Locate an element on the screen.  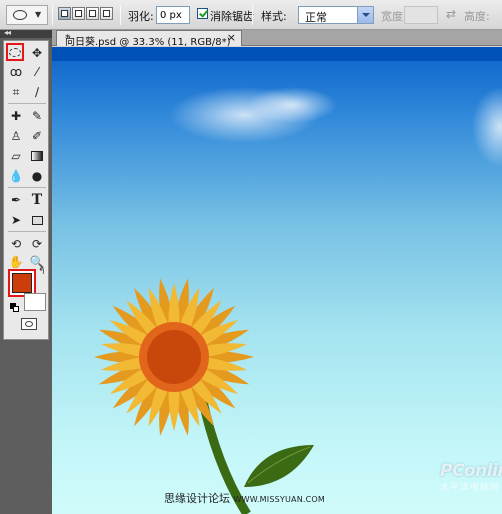
subtract-from-selection-button is located at coordinates (92, 13).